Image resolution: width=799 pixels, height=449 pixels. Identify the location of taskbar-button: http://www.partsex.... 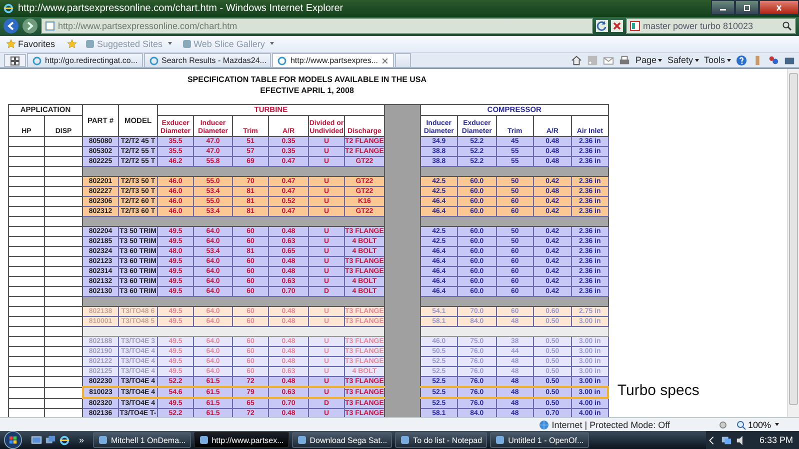
(241, 440).